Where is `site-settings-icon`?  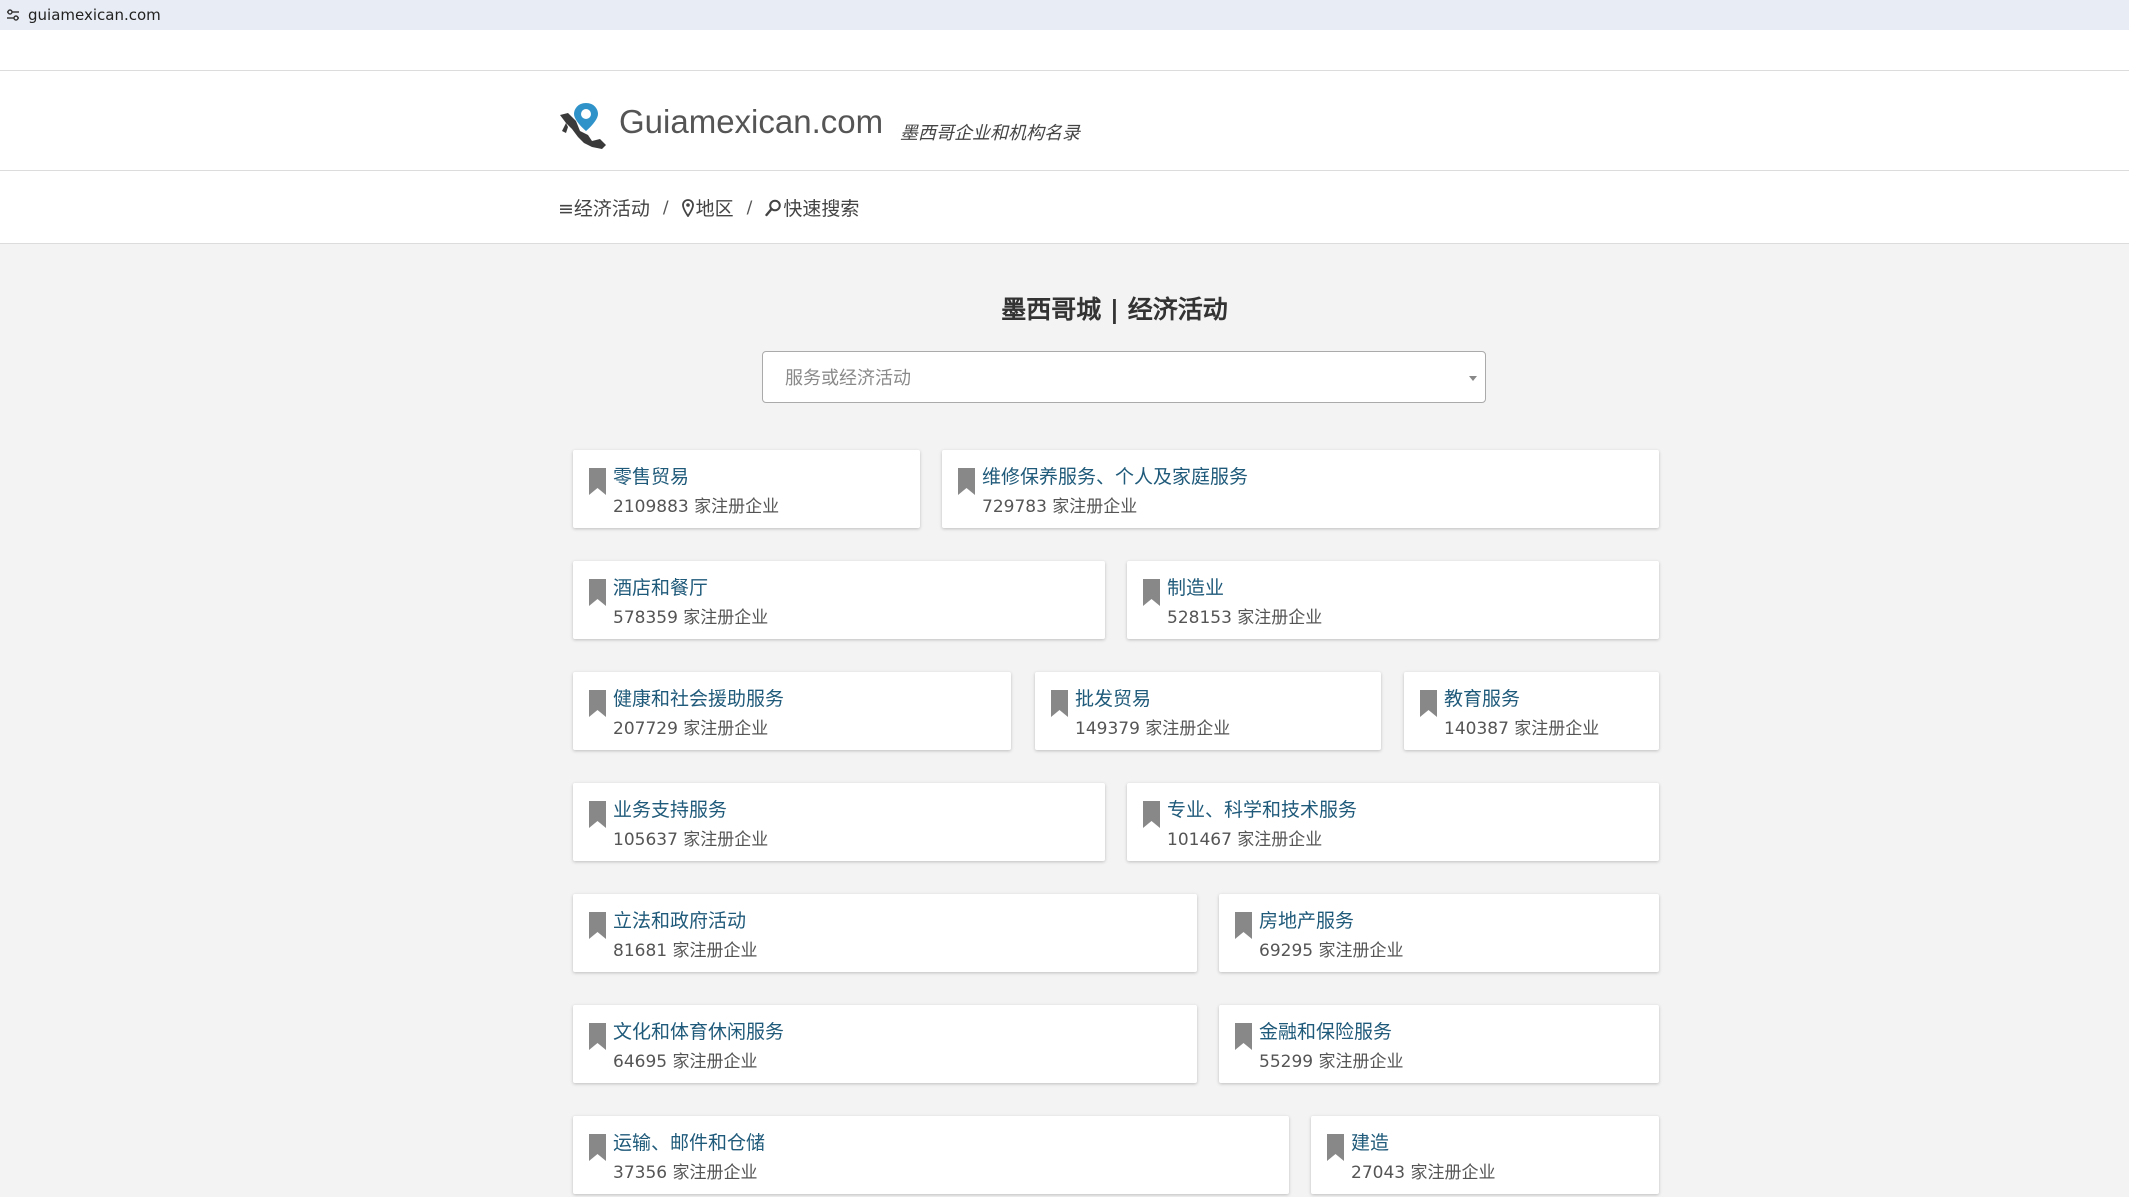 site-settings-icon is located at coordinates (13, 15).